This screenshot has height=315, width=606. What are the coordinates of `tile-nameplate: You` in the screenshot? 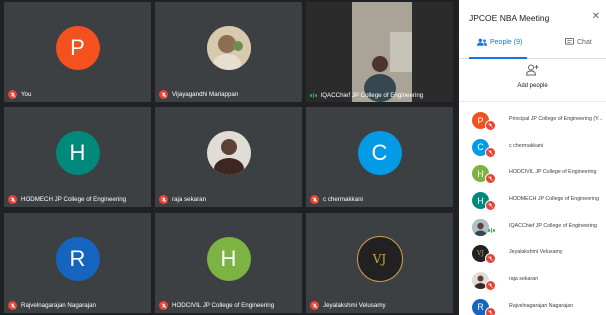 It's located at (19, 94).